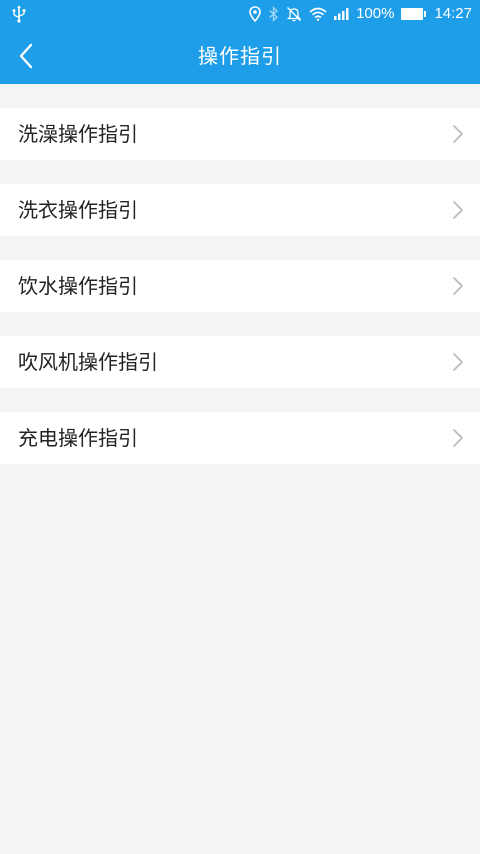 This screenshot has height=854, width=480. I want to click on list-item-label: 充电操作指引, so click(78, 438).